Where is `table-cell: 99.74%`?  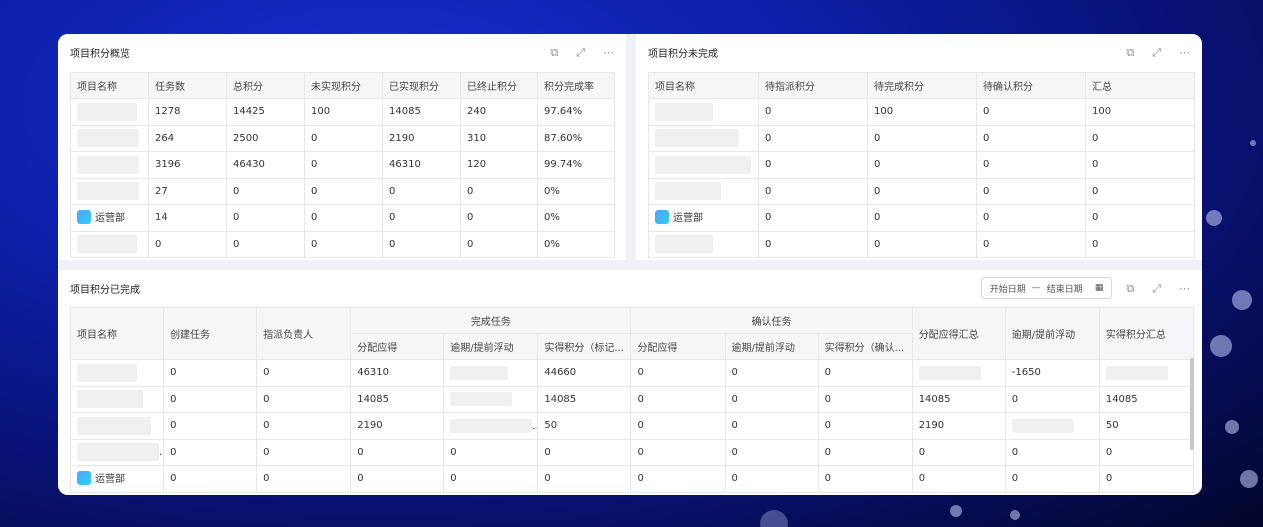 table-cell: 99.74% is located at coordinates (576, 165).